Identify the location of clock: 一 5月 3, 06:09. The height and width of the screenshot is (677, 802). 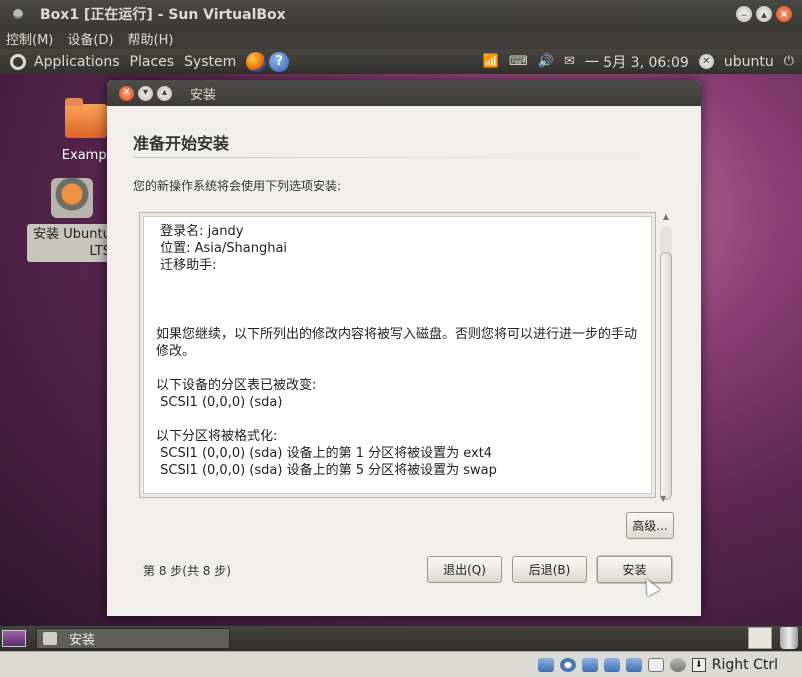
(637, 62).